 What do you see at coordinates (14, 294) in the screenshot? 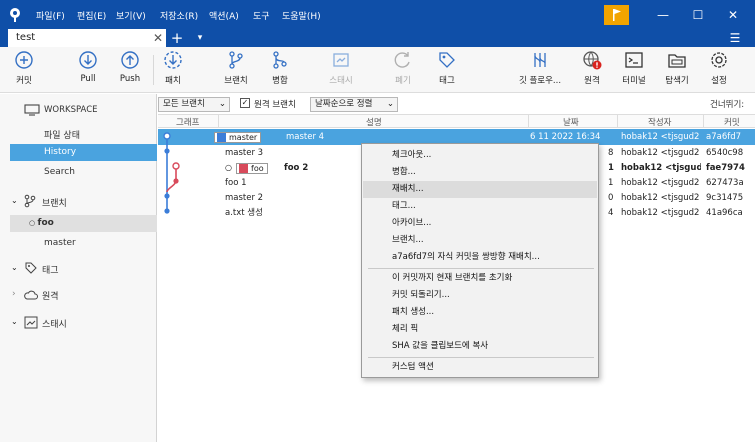
I see `chevron-right-icon: ›` at bounding box center [14, 294].